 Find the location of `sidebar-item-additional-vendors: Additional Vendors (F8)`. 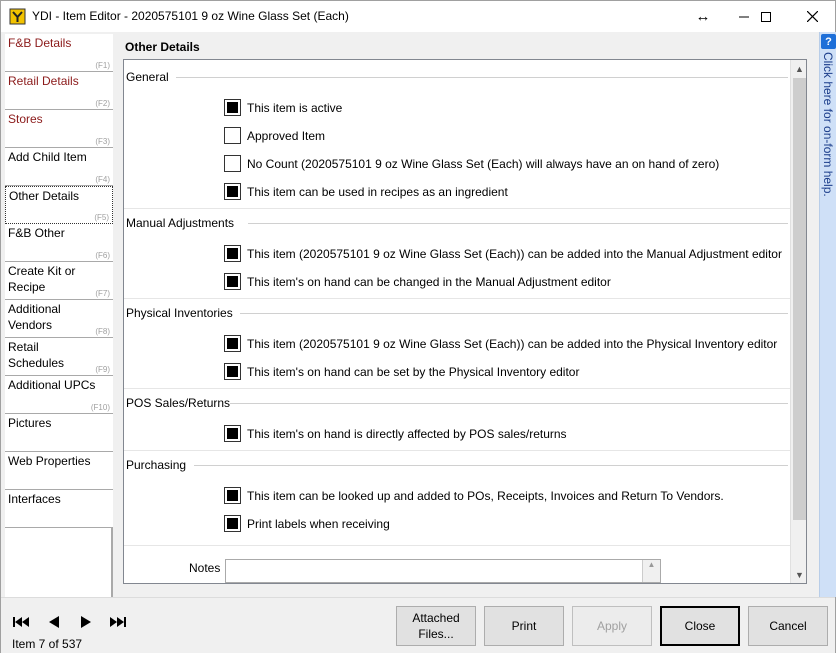

sidebar-item-additional-vendors: Additional Vendors (F8) is located at coordinates (59, 319).